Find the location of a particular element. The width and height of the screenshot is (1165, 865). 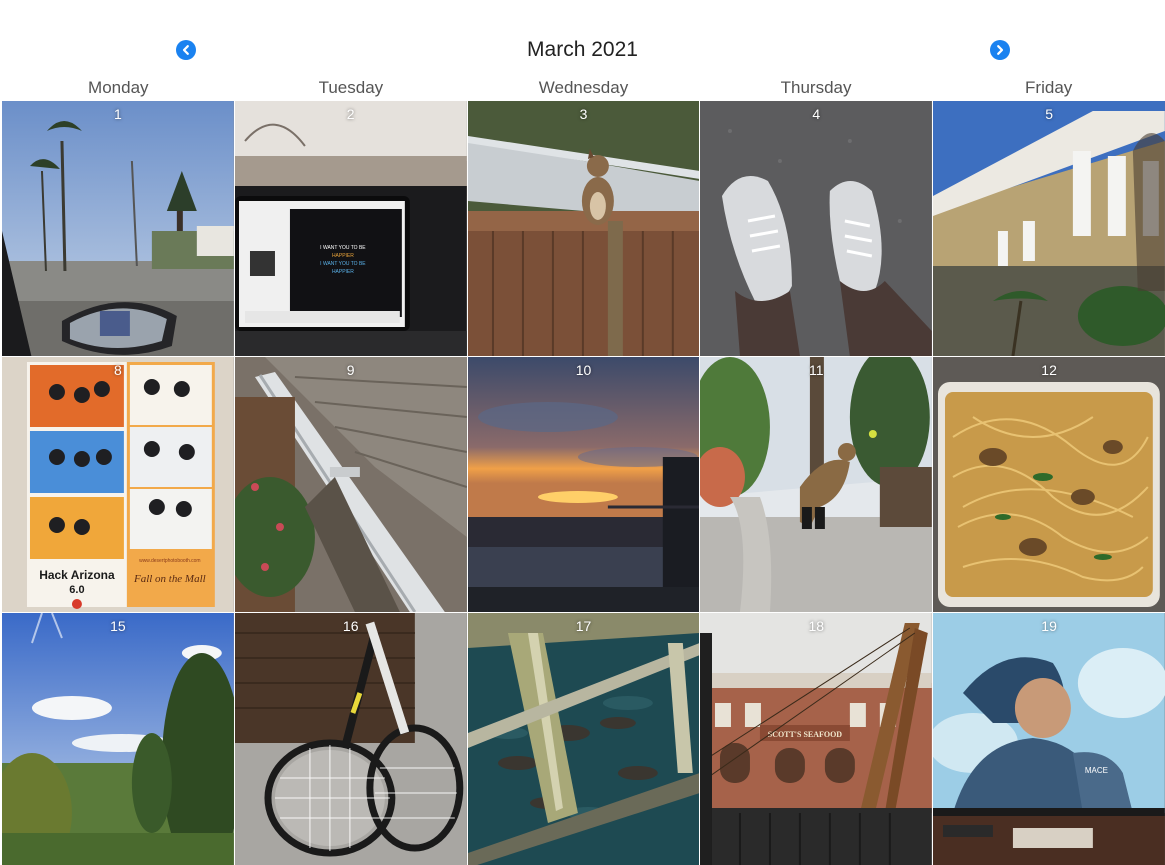

day-number: 19 is located at coordinates (1049, 626).